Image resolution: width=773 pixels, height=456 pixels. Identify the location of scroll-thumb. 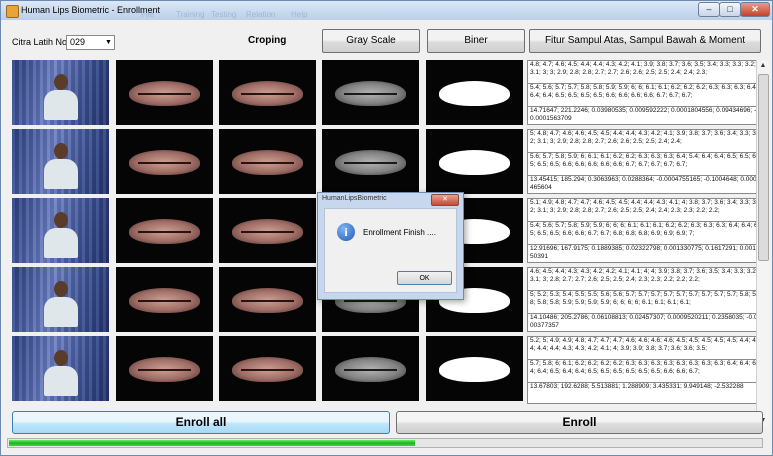
(763, 167).